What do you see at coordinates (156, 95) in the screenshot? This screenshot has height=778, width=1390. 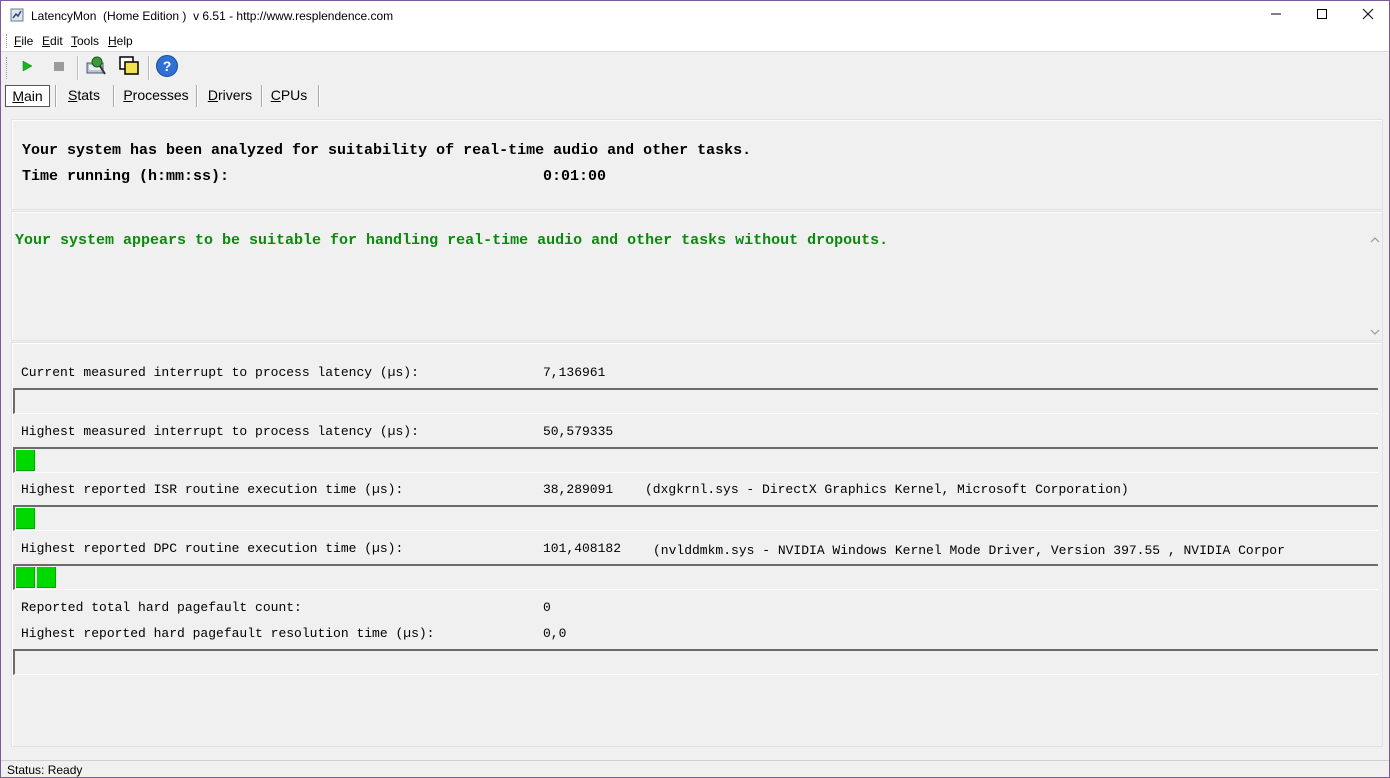 I see `tab-processes: Processes` at bounding box center [156, 95].